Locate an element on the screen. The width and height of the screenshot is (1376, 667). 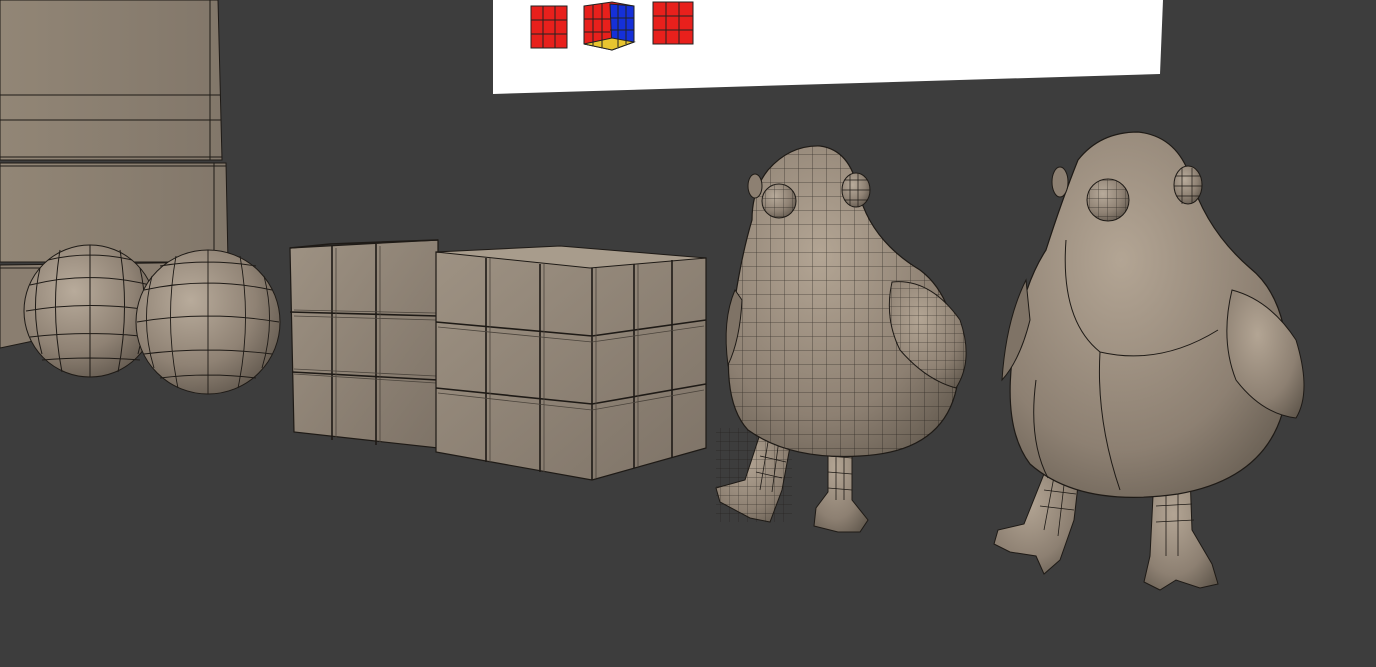
bird-low-poly-eye-right is located at coordinates (856, 190).